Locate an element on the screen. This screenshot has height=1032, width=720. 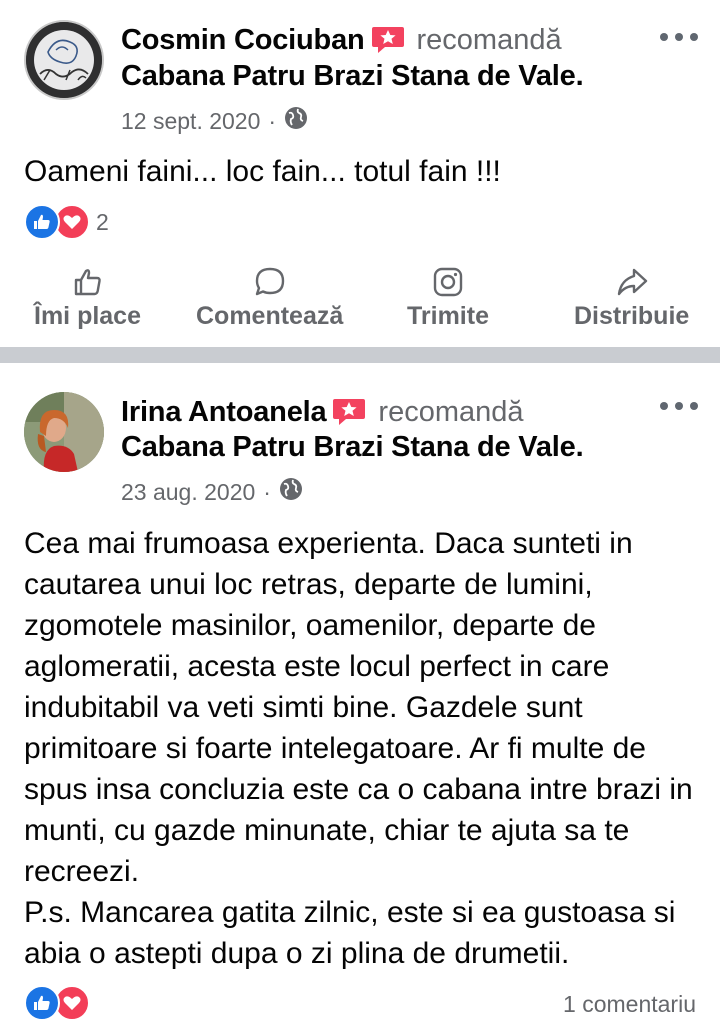
reactions-summary is located at coordinates (57, 1003).